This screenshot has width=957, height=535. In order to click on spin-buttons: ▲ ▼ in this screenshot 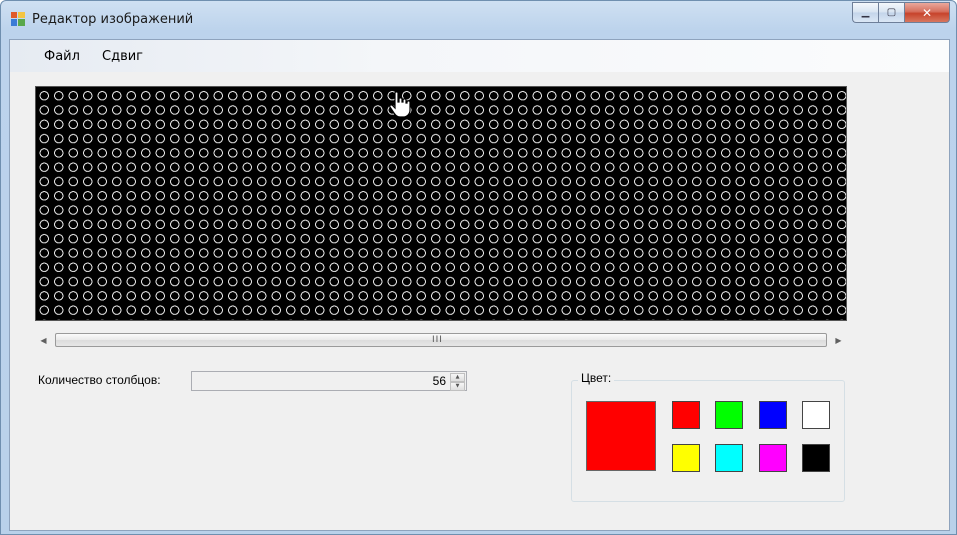, I will do `click(457, 382)`.